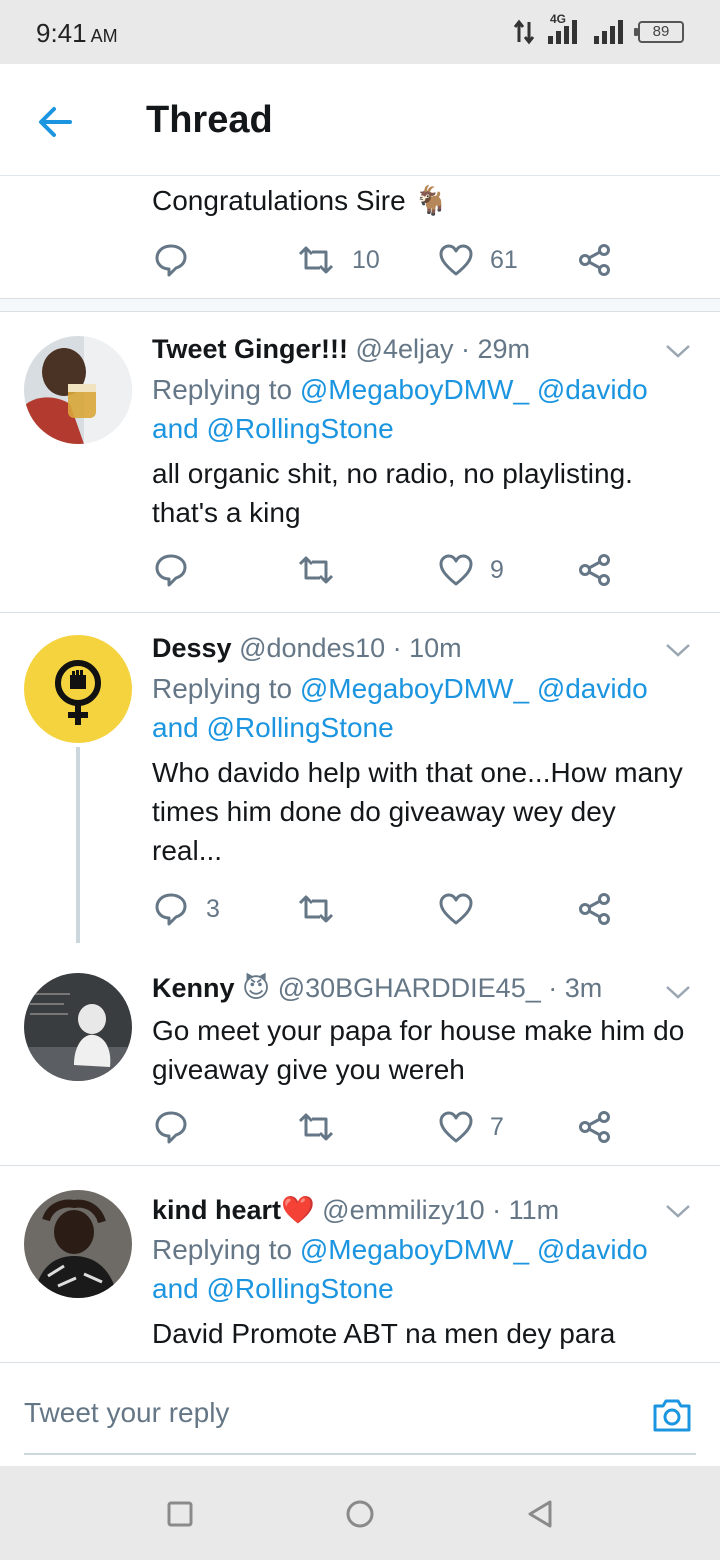 Image resolution: width=720 pixels, height=1560 pixels. I want to click on user-handle: @4eljay, so click(405, 349).